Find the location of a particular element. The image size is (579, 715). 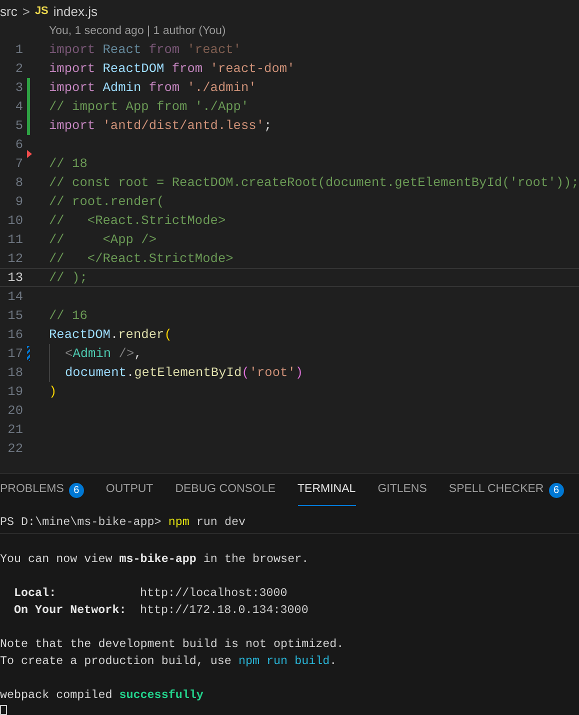

line-number: 21 is located at coordinates (14, 429).